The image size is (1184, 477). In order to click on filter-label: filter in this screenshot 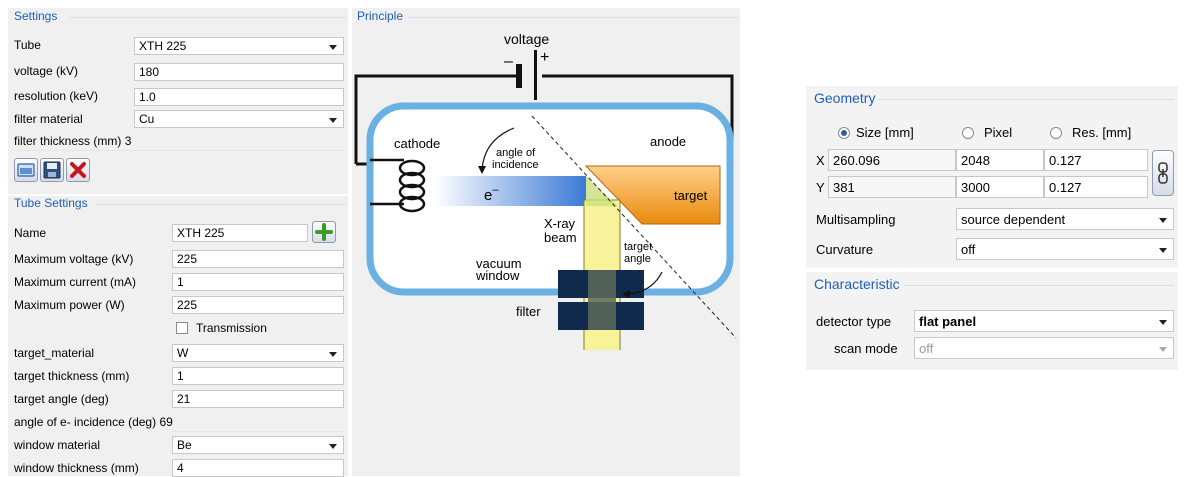, I will do `click(528, 311)`.